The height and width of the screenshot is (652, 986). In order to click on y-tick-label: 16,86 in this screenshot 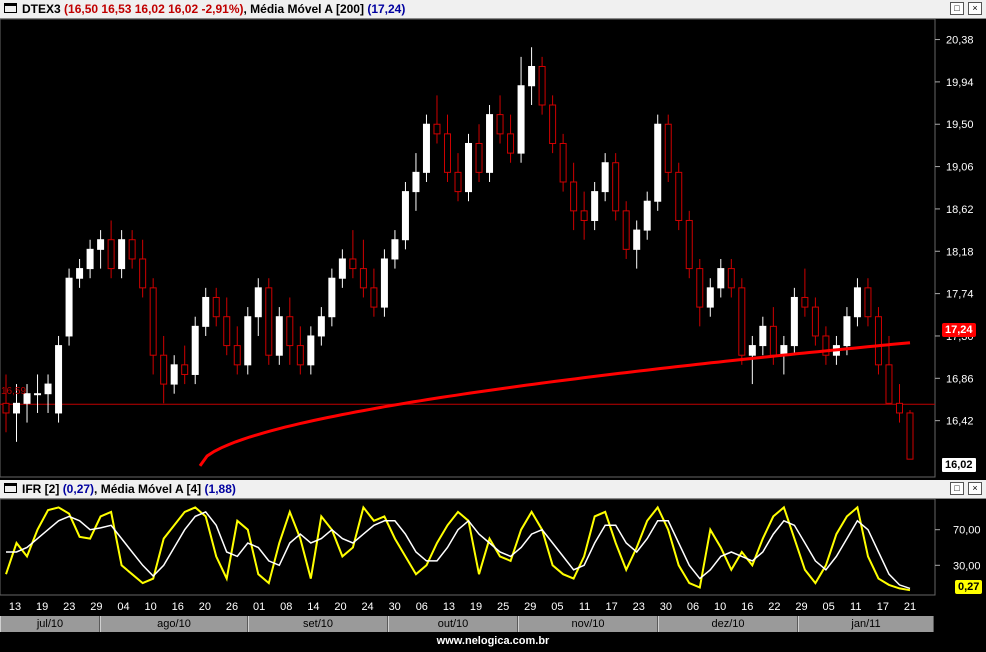, I will do `click(960, 379)`.